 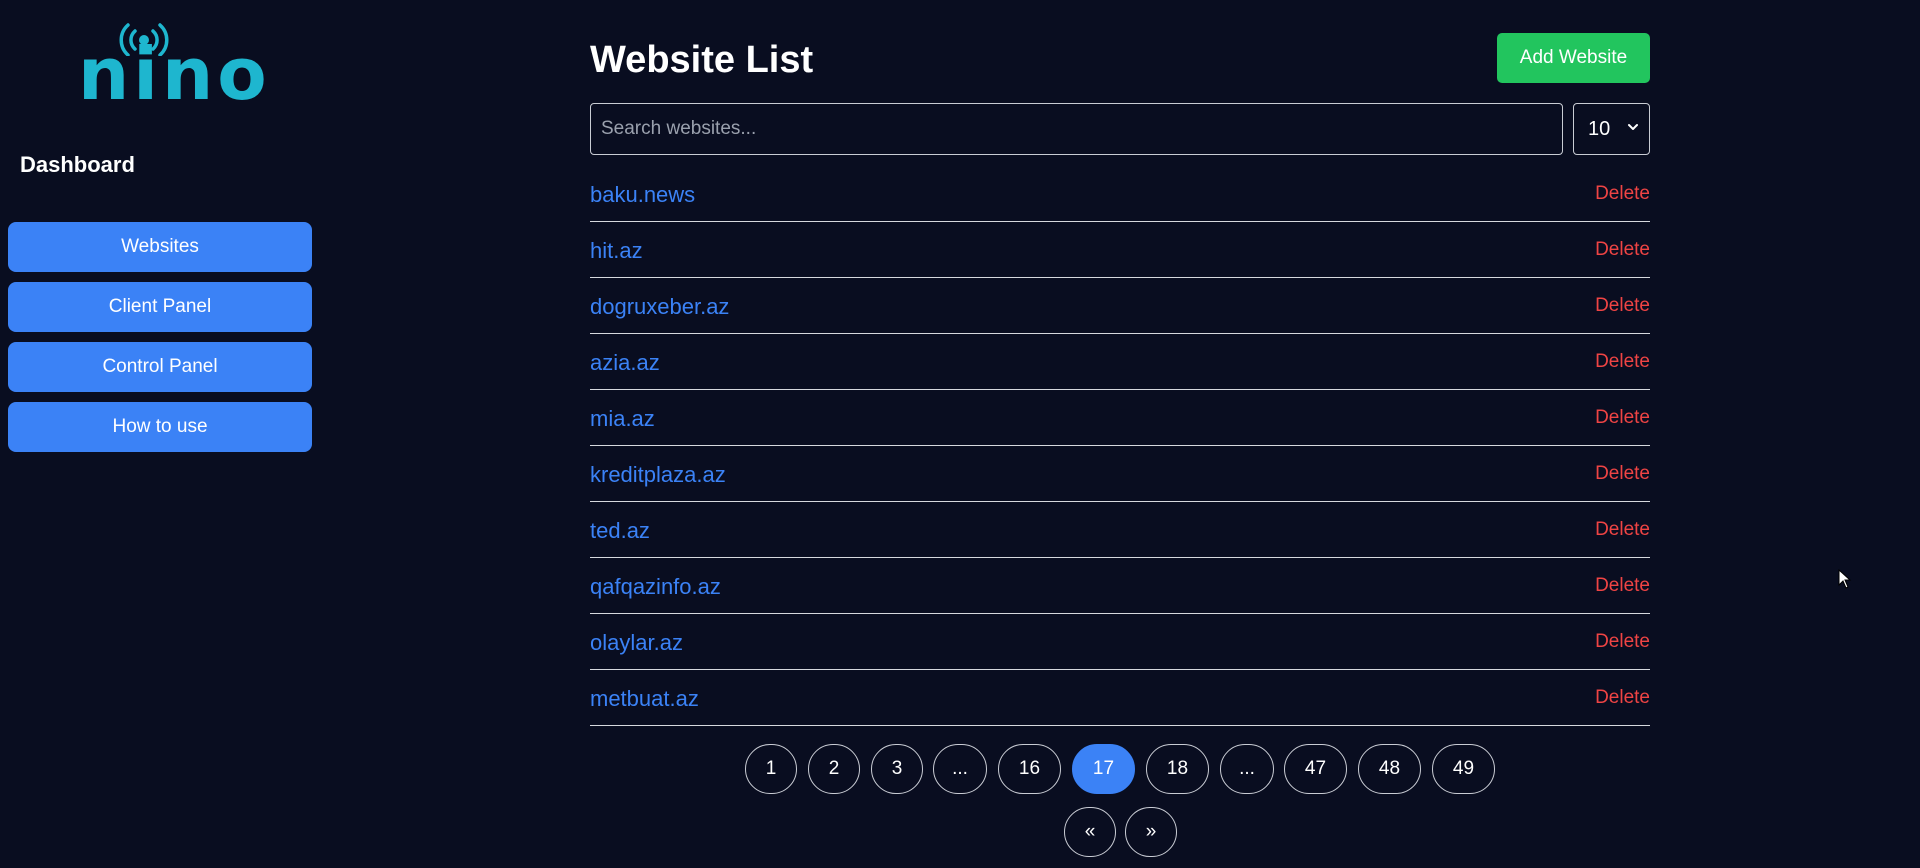 What do you see at coordinates (622, 419) in the screenshot?
I see `website-link: mia.az` at bounding box center [622, 419].